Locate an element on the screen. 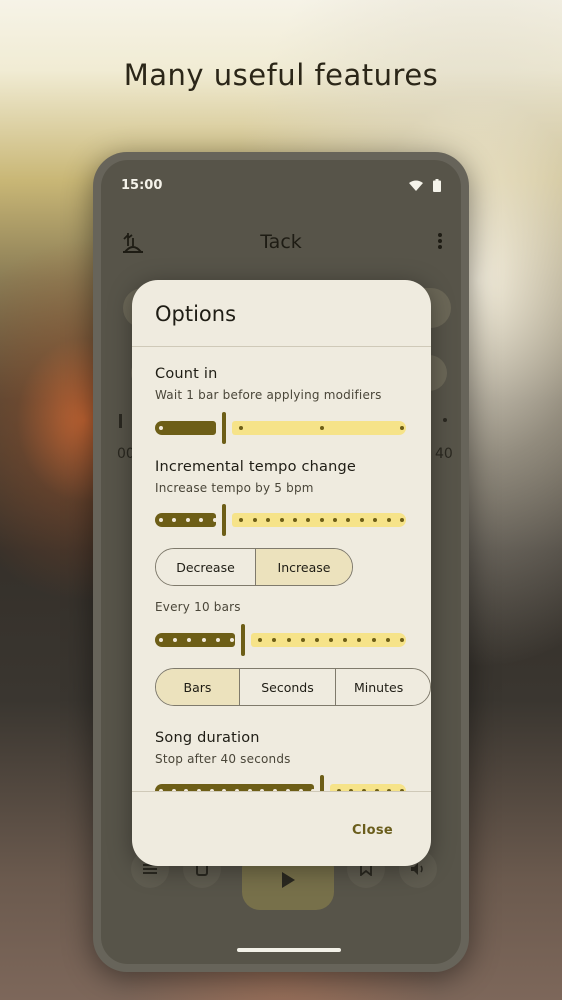 This screenshot has height=1000, width=562. play-icon is located at coordinates (288, 880).